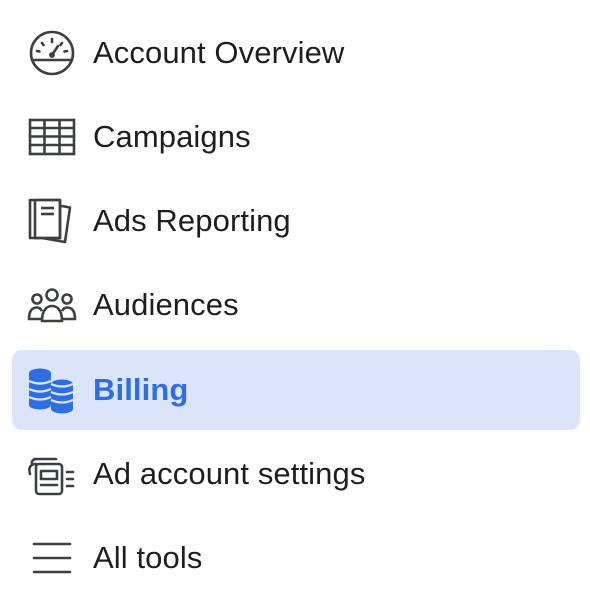  Describe the element at coordinates (192, 220) in the screenshot. I see `sidebar-item-label: Ads Reporting` at that location.